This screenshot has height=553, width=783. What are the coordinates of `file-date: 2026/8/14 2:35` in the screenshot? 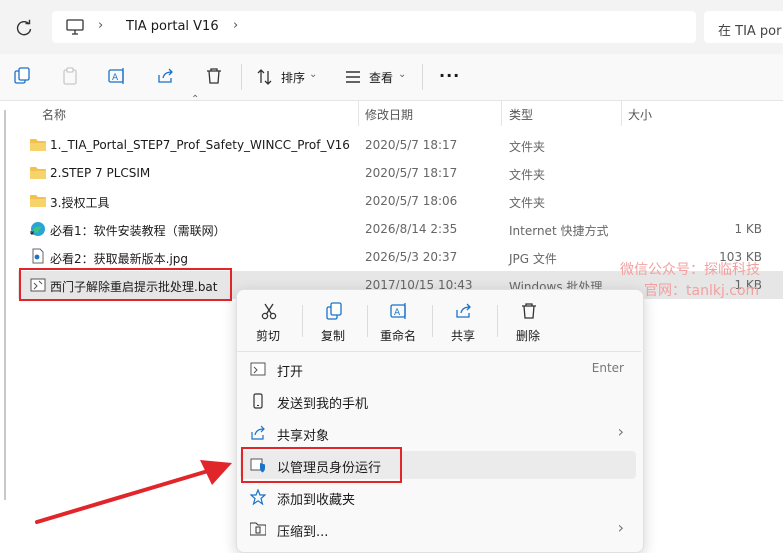 It's located at (411, 229).